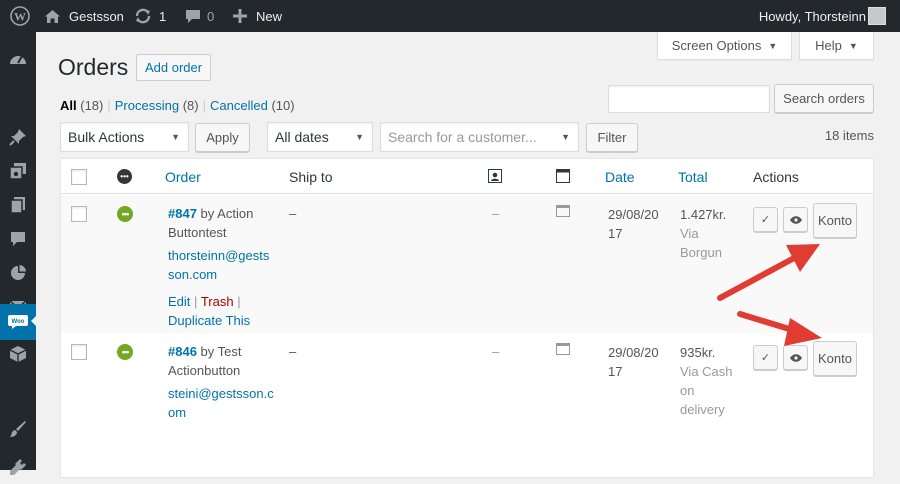  What do you see at coordinates (269, 16) in the screenshot?
I see `new-label: New` at bounding box center [269, 16].